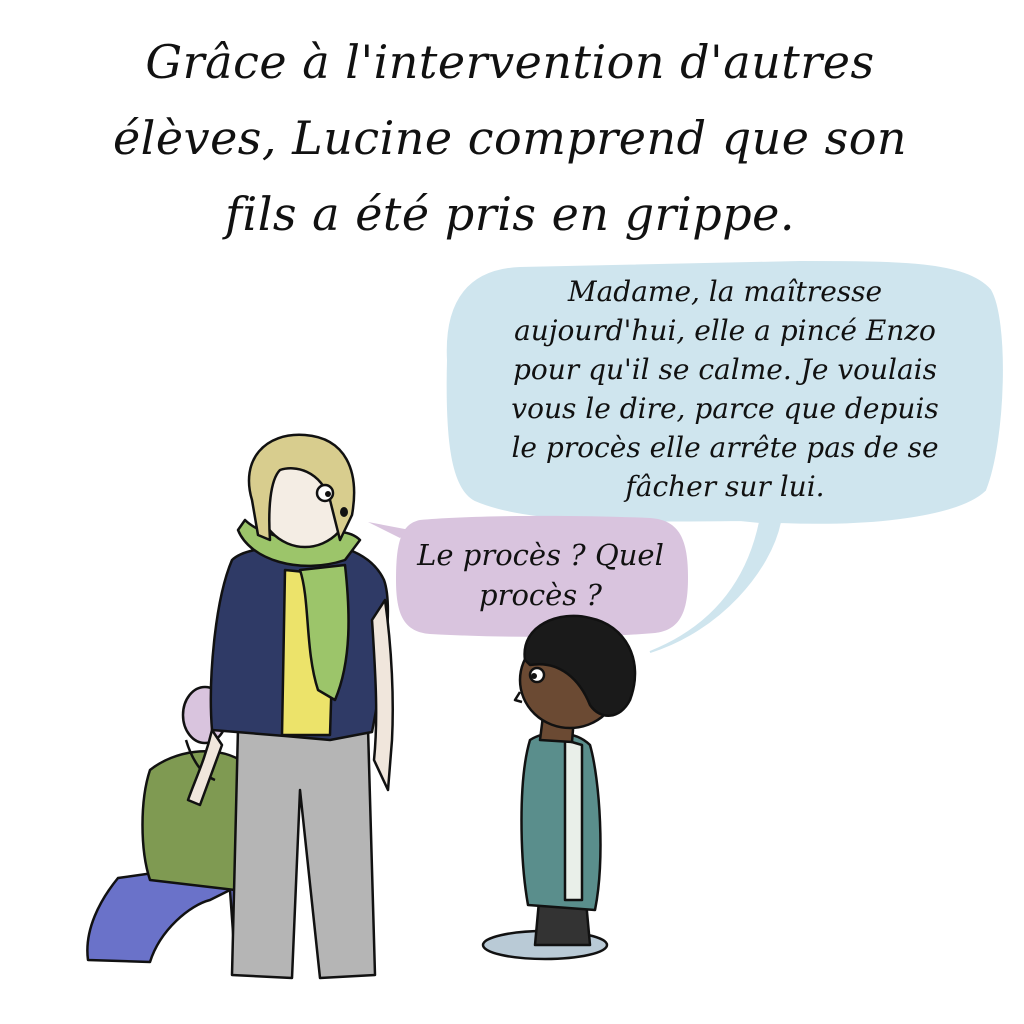  Describe the element at coordinates (559, 787) in the screenshot. I see `boy-figure` at that location.